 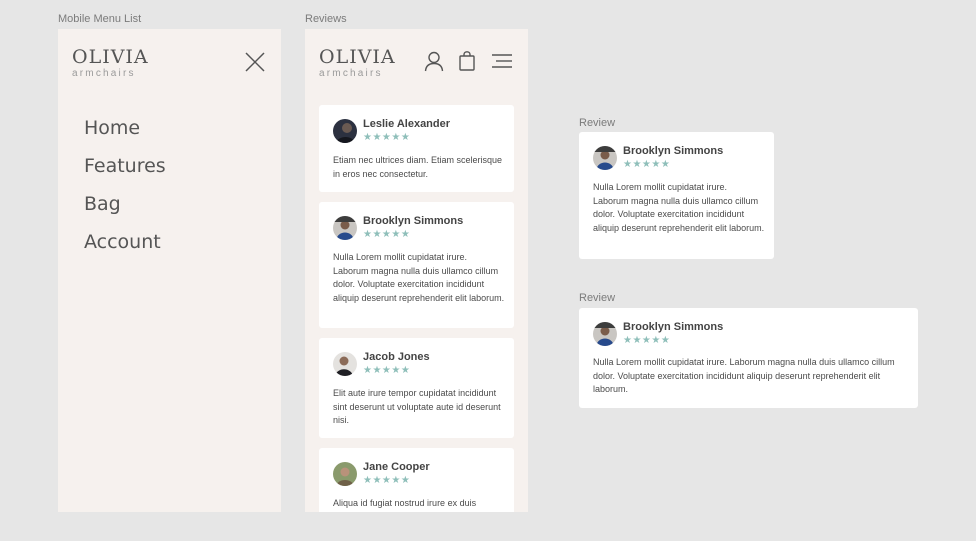 What do you see at coordinates (502, 61) in the screenshot?
I see `hamburger-menu-icon` at bounding box center [502, 61].